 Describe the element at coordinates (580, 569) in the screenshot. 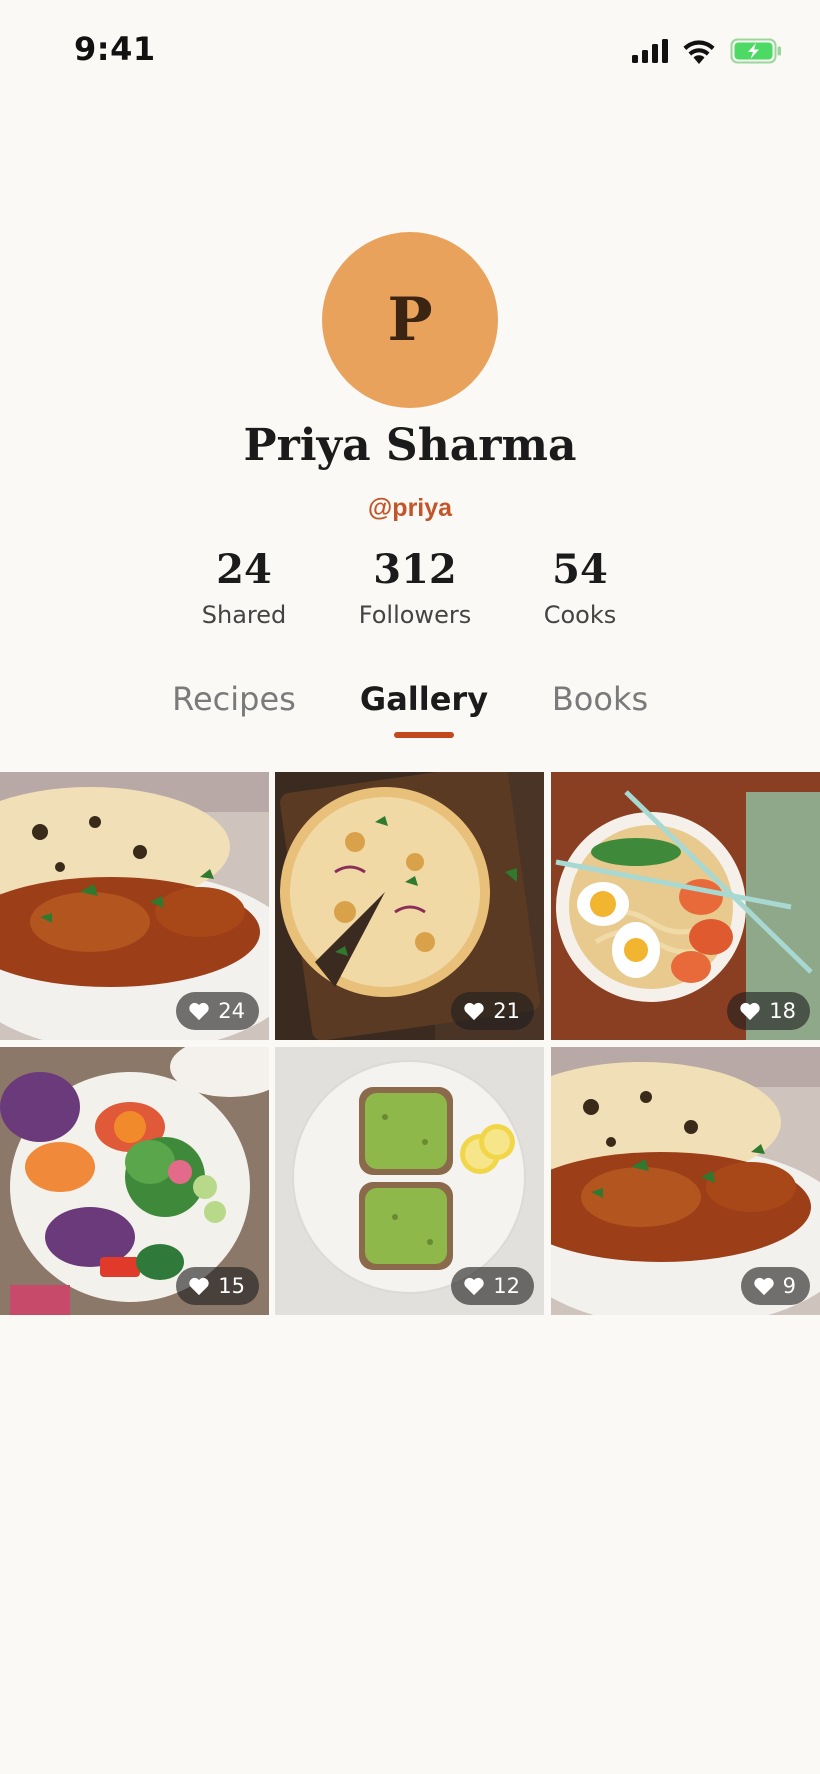

I see `stat-value: 54` at that location.